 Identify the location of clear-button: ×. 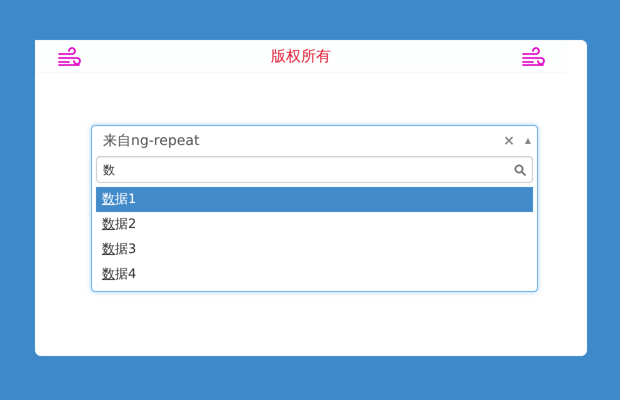
(509, 141).